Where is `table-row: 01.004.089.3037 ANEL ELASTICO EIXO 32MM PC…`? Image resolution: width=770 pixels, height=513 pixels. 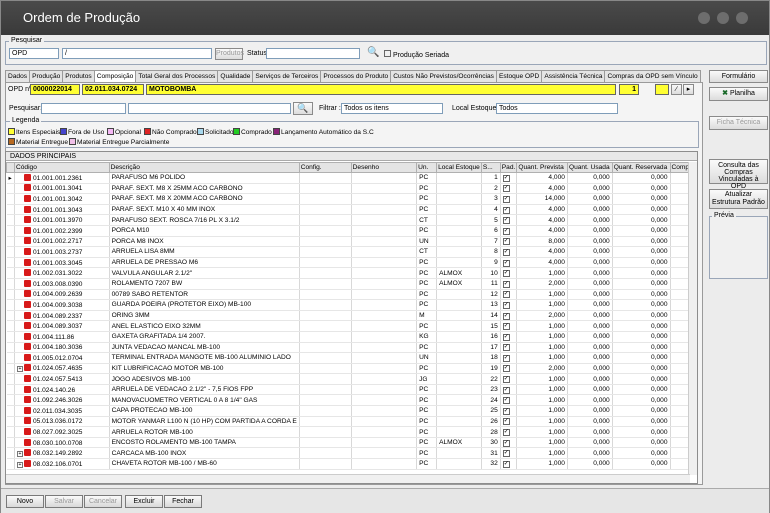
table-row: 01.004.089.3037 ANEL ELASTICO EIXO 32MM PC… is located at coordinates (351, 326).